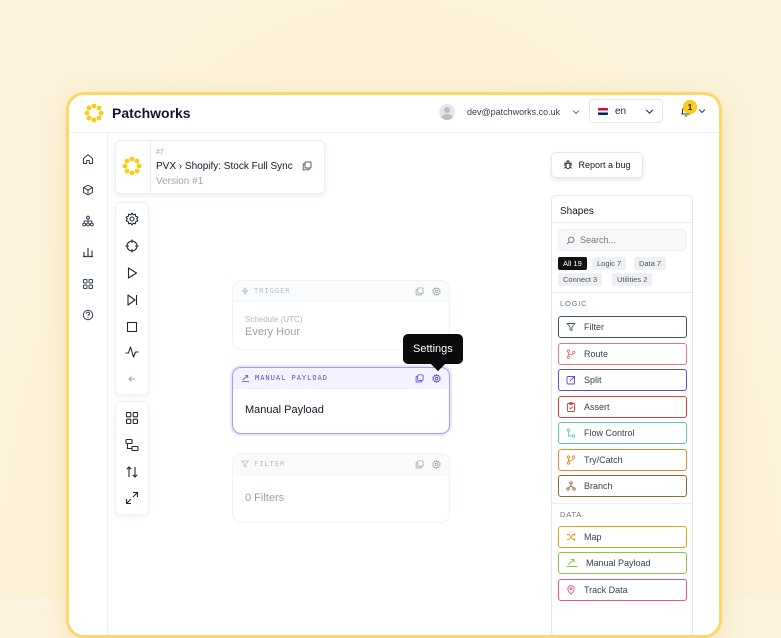 This screenshot has height=638, width=781. What do you see at coordinates (572, 263) in the screenshot?
I see `chip-all: All 19` at bounding box center [572, 263].